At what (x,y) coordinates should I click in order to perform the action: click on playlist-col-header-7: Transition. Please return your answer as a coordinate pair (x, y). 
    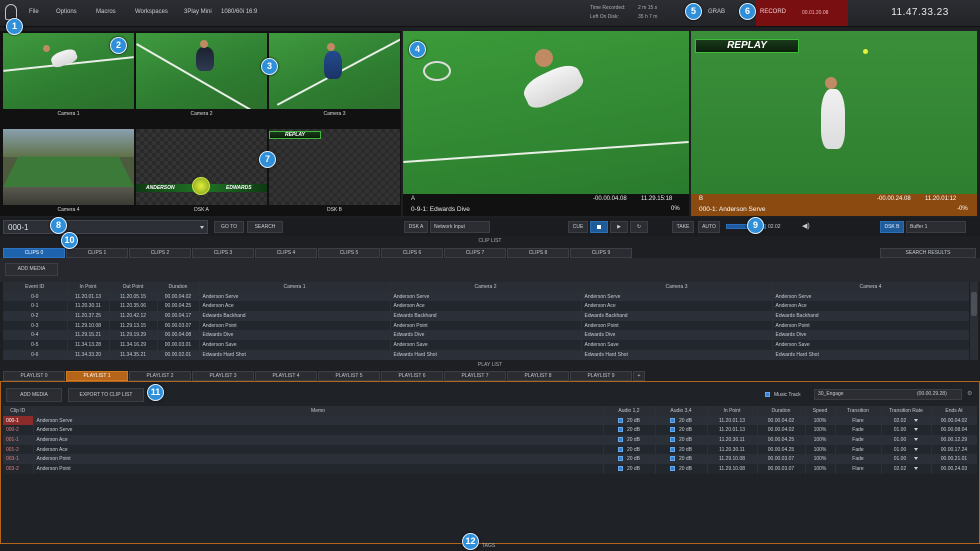
    Looking at the image, I should click on (858, 411).